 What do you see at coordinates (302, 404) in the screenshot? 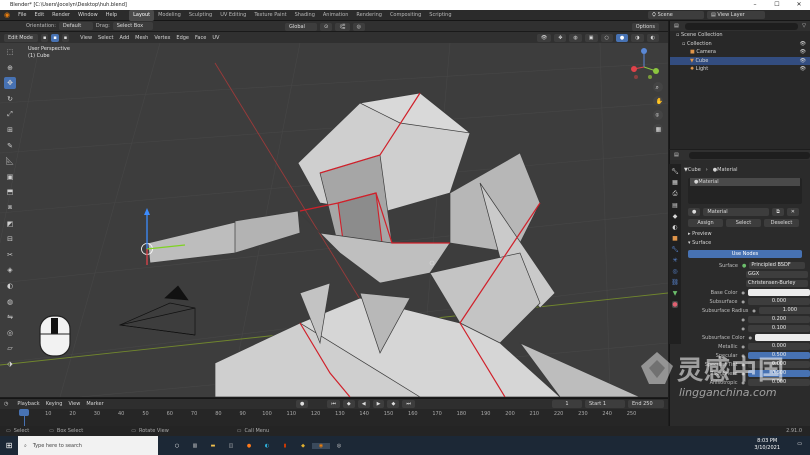
I see `record-icon: ●` at bounding box center [302, 404].